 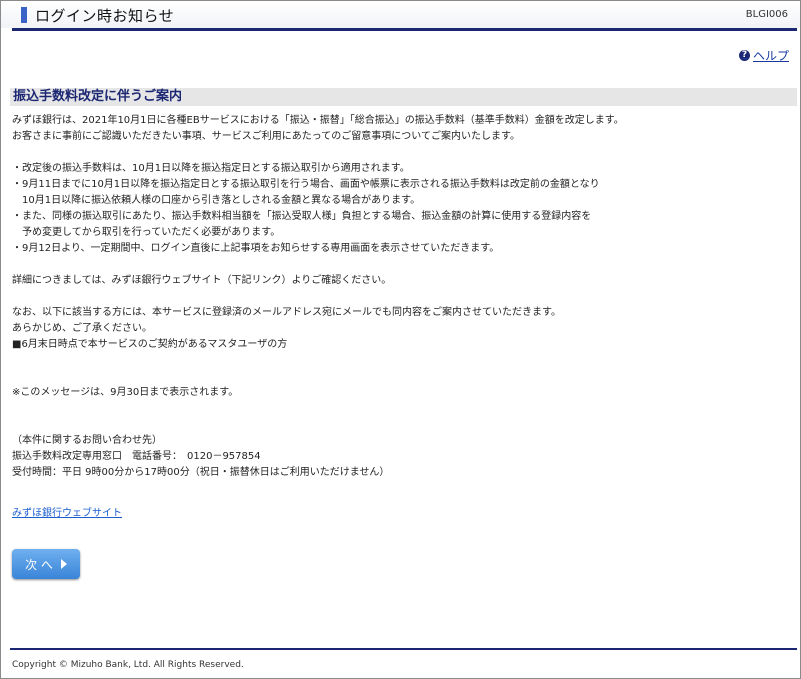 I want to click on page-header: ログイン時お知らせ BLGI006, so click(x=400, y=14).